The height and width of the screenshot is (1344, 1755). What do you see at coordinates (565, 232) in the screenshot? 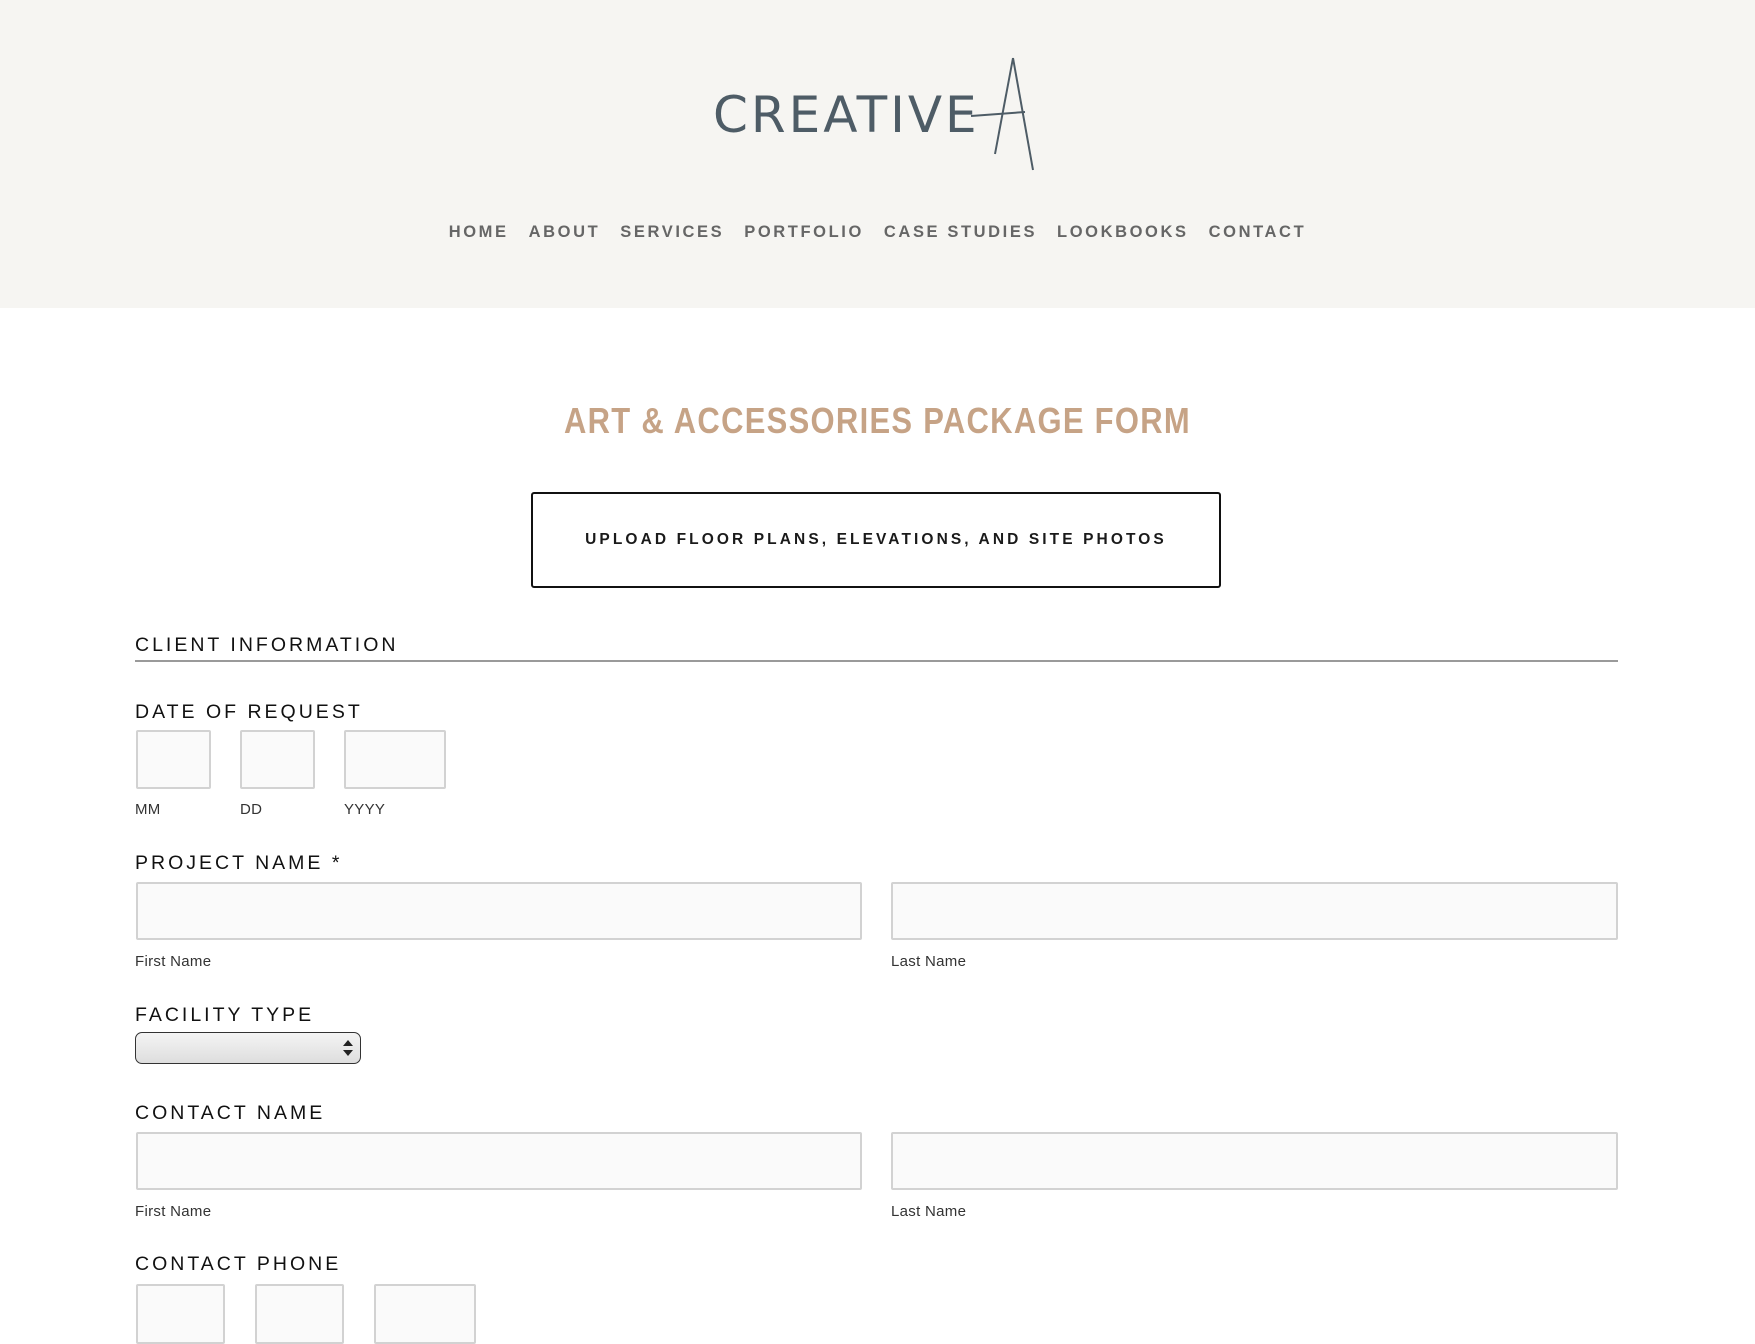
I see `nav-about: ABOUT` at bounding box center [565, 232].